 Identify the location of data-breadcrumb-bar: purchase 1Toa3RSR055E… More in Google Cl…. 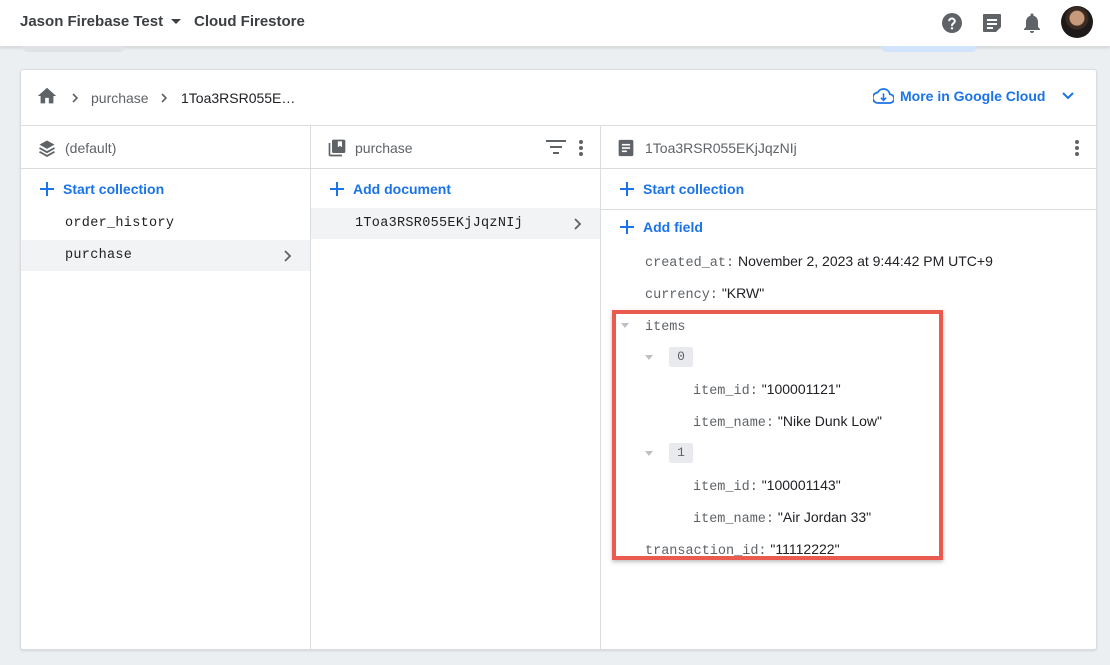
(558, 98).